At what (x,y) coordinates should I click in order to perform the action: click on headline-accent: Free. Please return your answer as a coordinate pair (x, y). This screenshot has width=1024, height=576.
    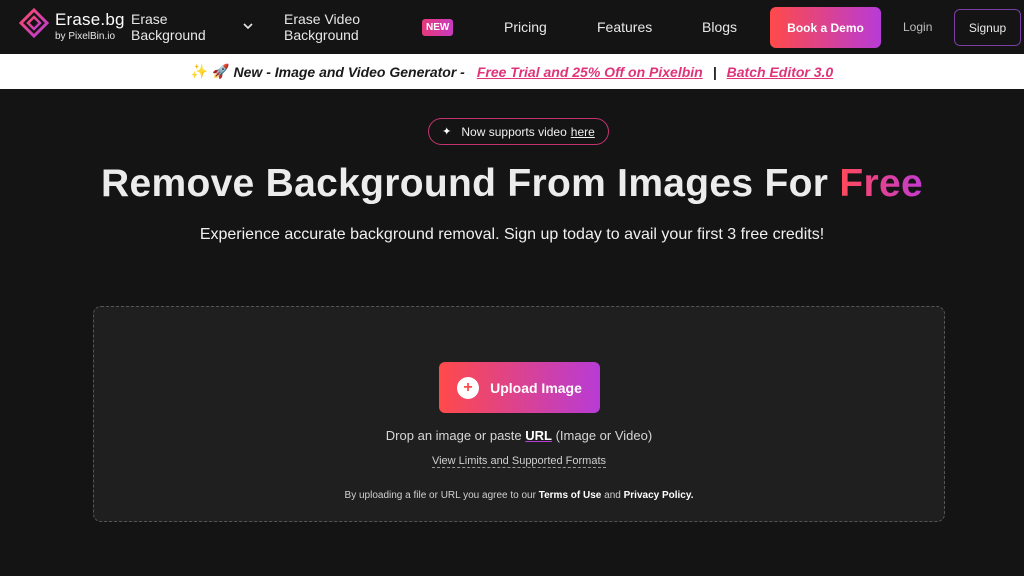
    Looking at the image, I should click on (881, 183).